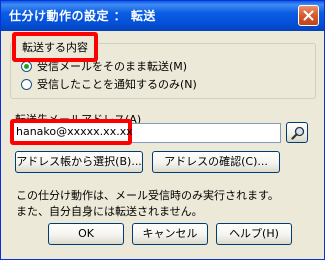  What do you see at coordinates (86, 234) in the screenshot?
I see `ok-button: OK` at bounding box center [86, 234].